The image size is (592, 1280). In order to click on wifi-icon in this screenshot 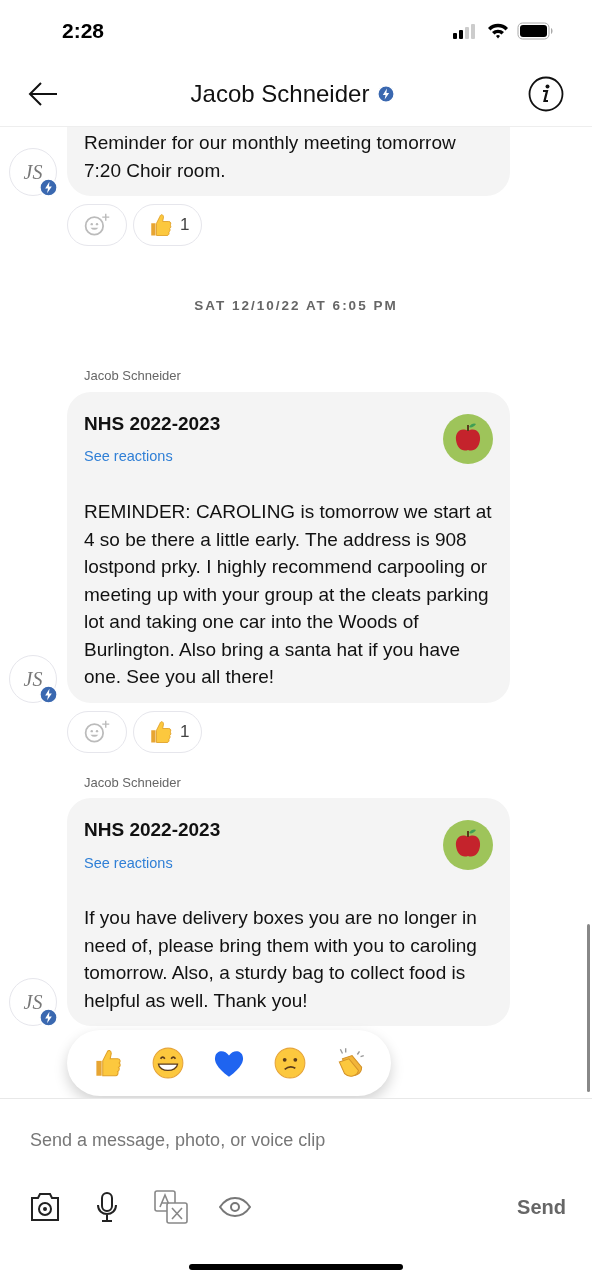, I will do `click(498, 31)`.